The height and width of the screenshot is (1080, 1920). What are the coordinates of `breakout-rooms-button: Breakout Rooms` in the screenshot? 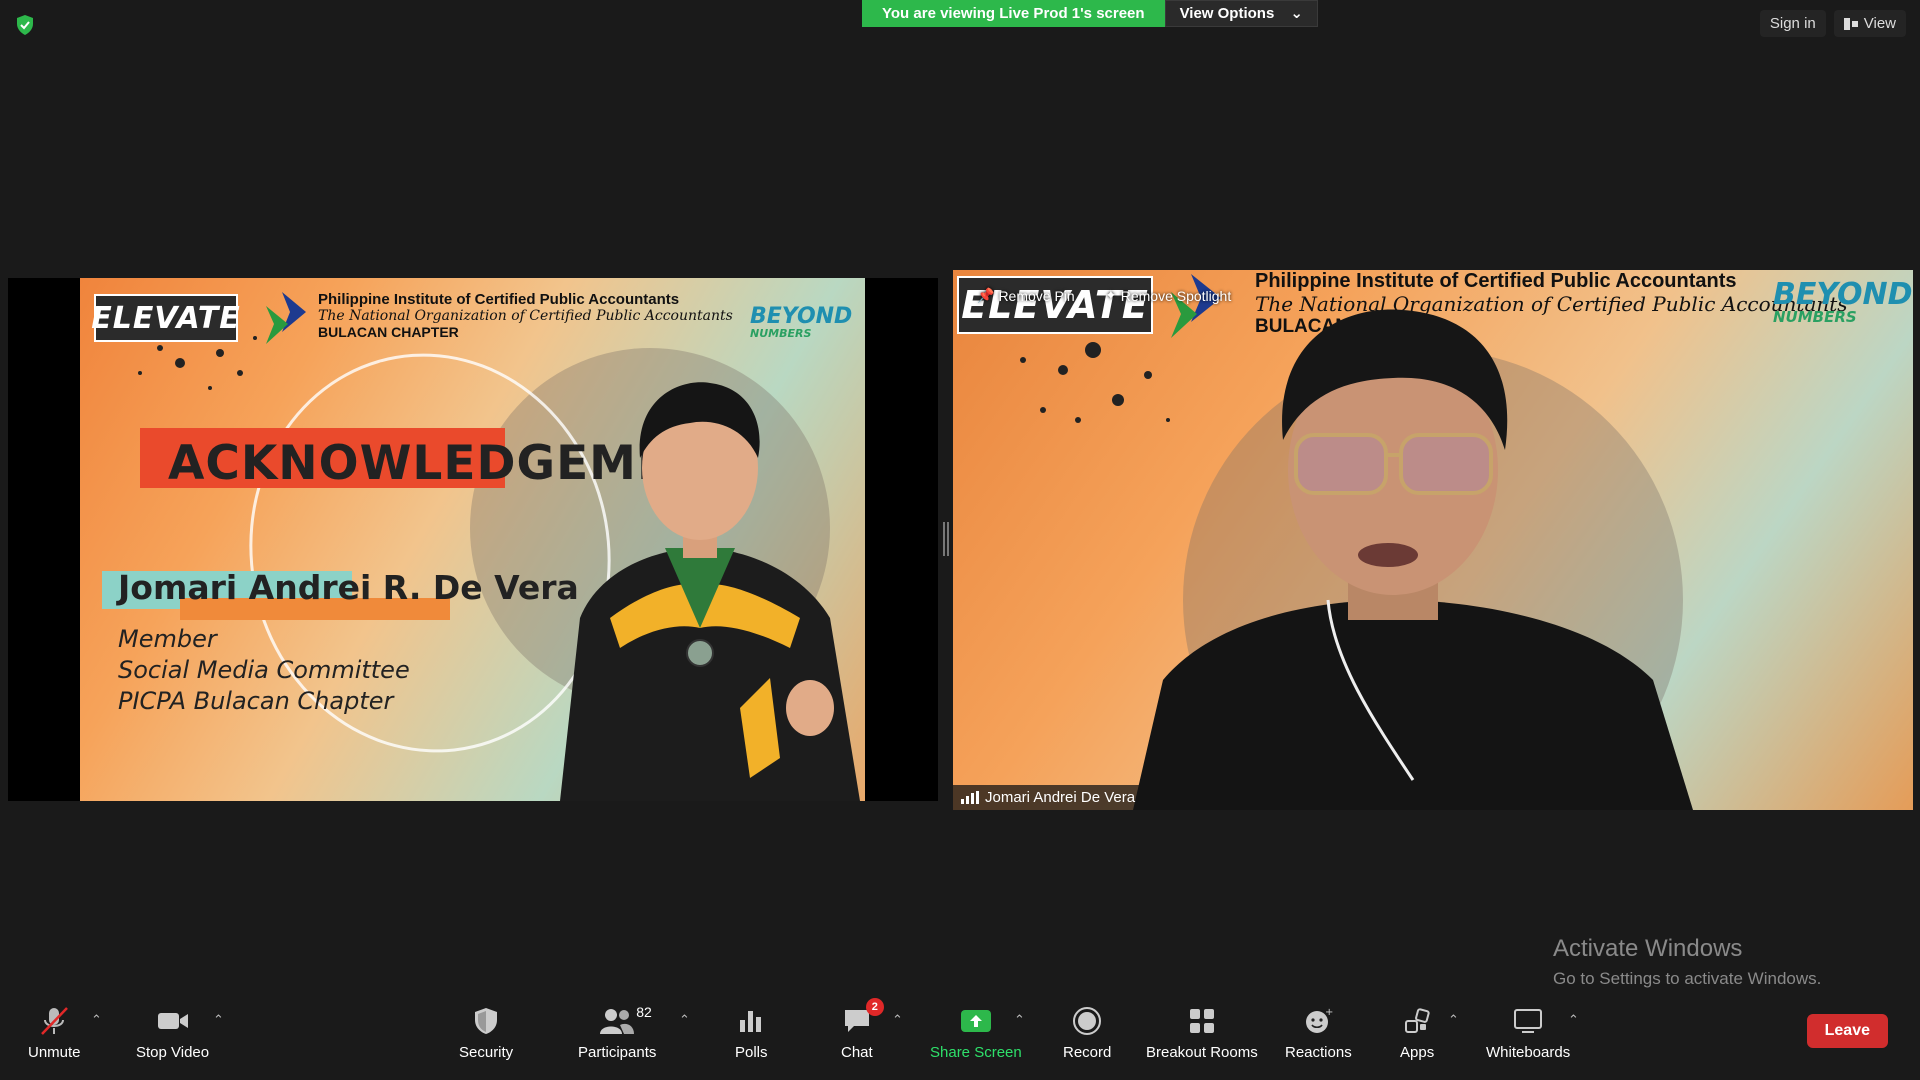 It's located at (1202, 1032).